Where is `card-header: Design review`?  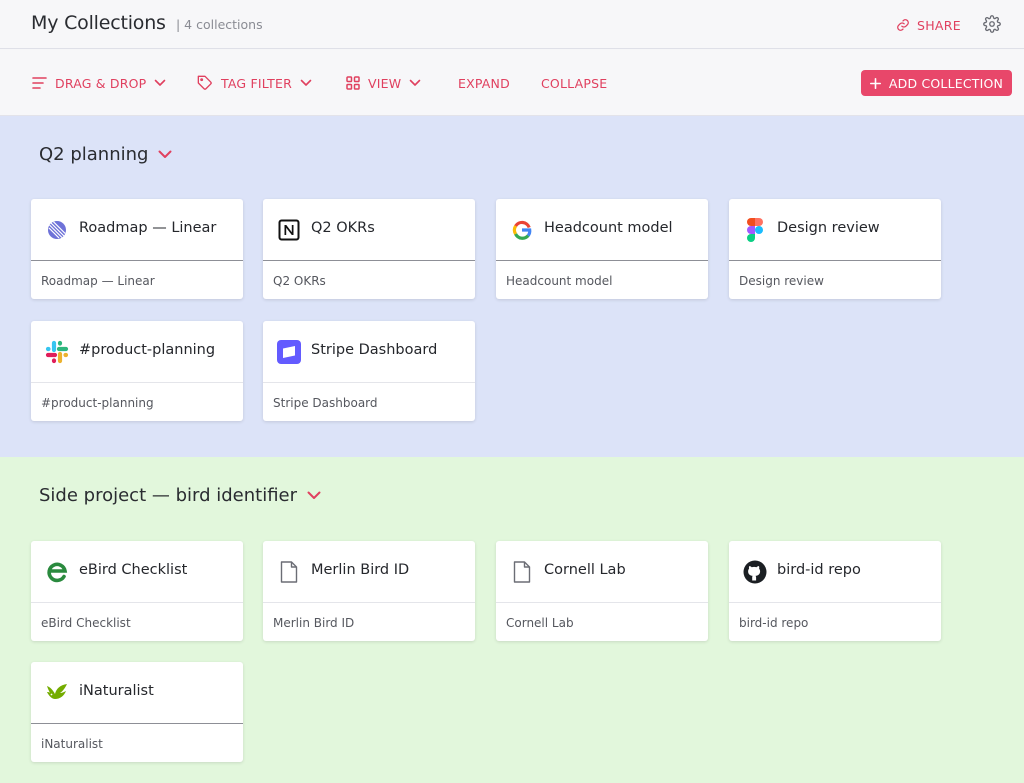
card-header: Design review is located at coordinates (835, 230).